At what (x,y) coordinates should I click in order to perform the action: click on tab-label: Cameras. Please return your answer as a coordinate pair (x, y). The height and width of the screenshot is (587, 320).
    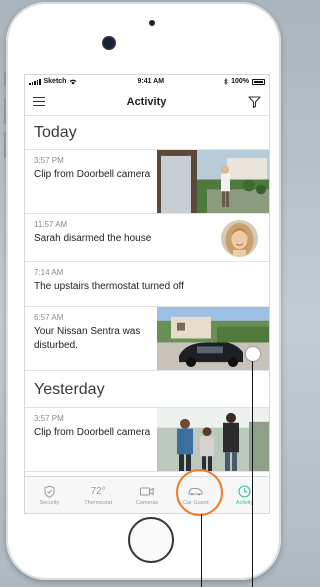
    Looking at the image, I should click on (147, 503).